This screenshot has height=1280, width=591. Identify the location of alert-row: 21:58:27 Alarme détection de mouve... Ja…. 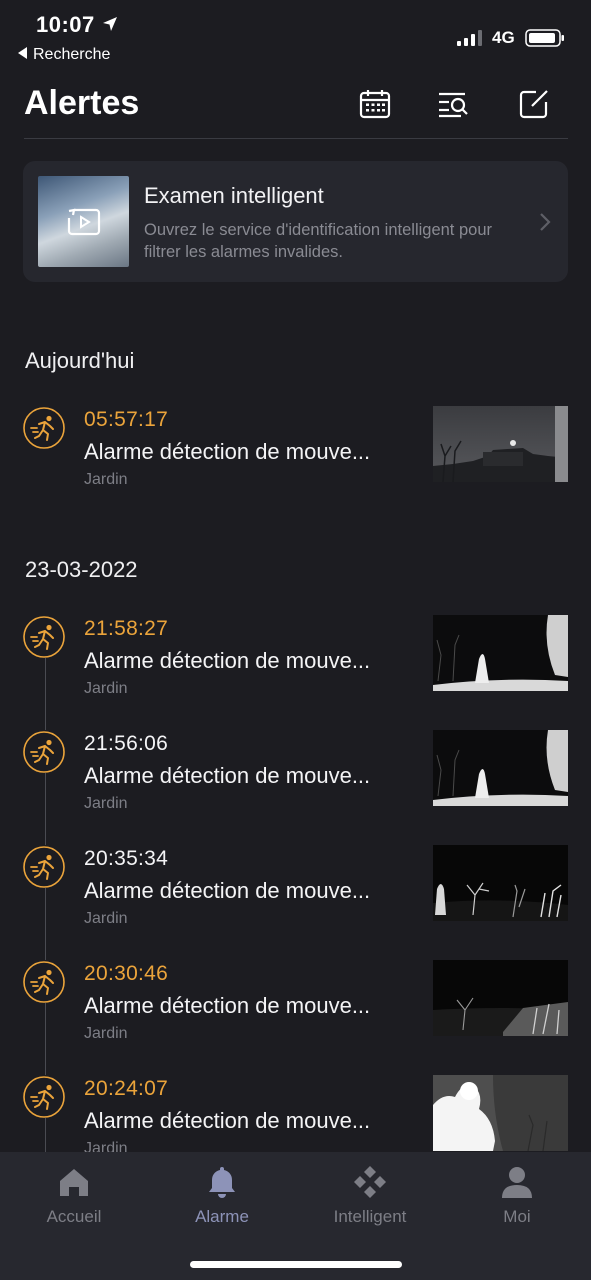
(295, 658).